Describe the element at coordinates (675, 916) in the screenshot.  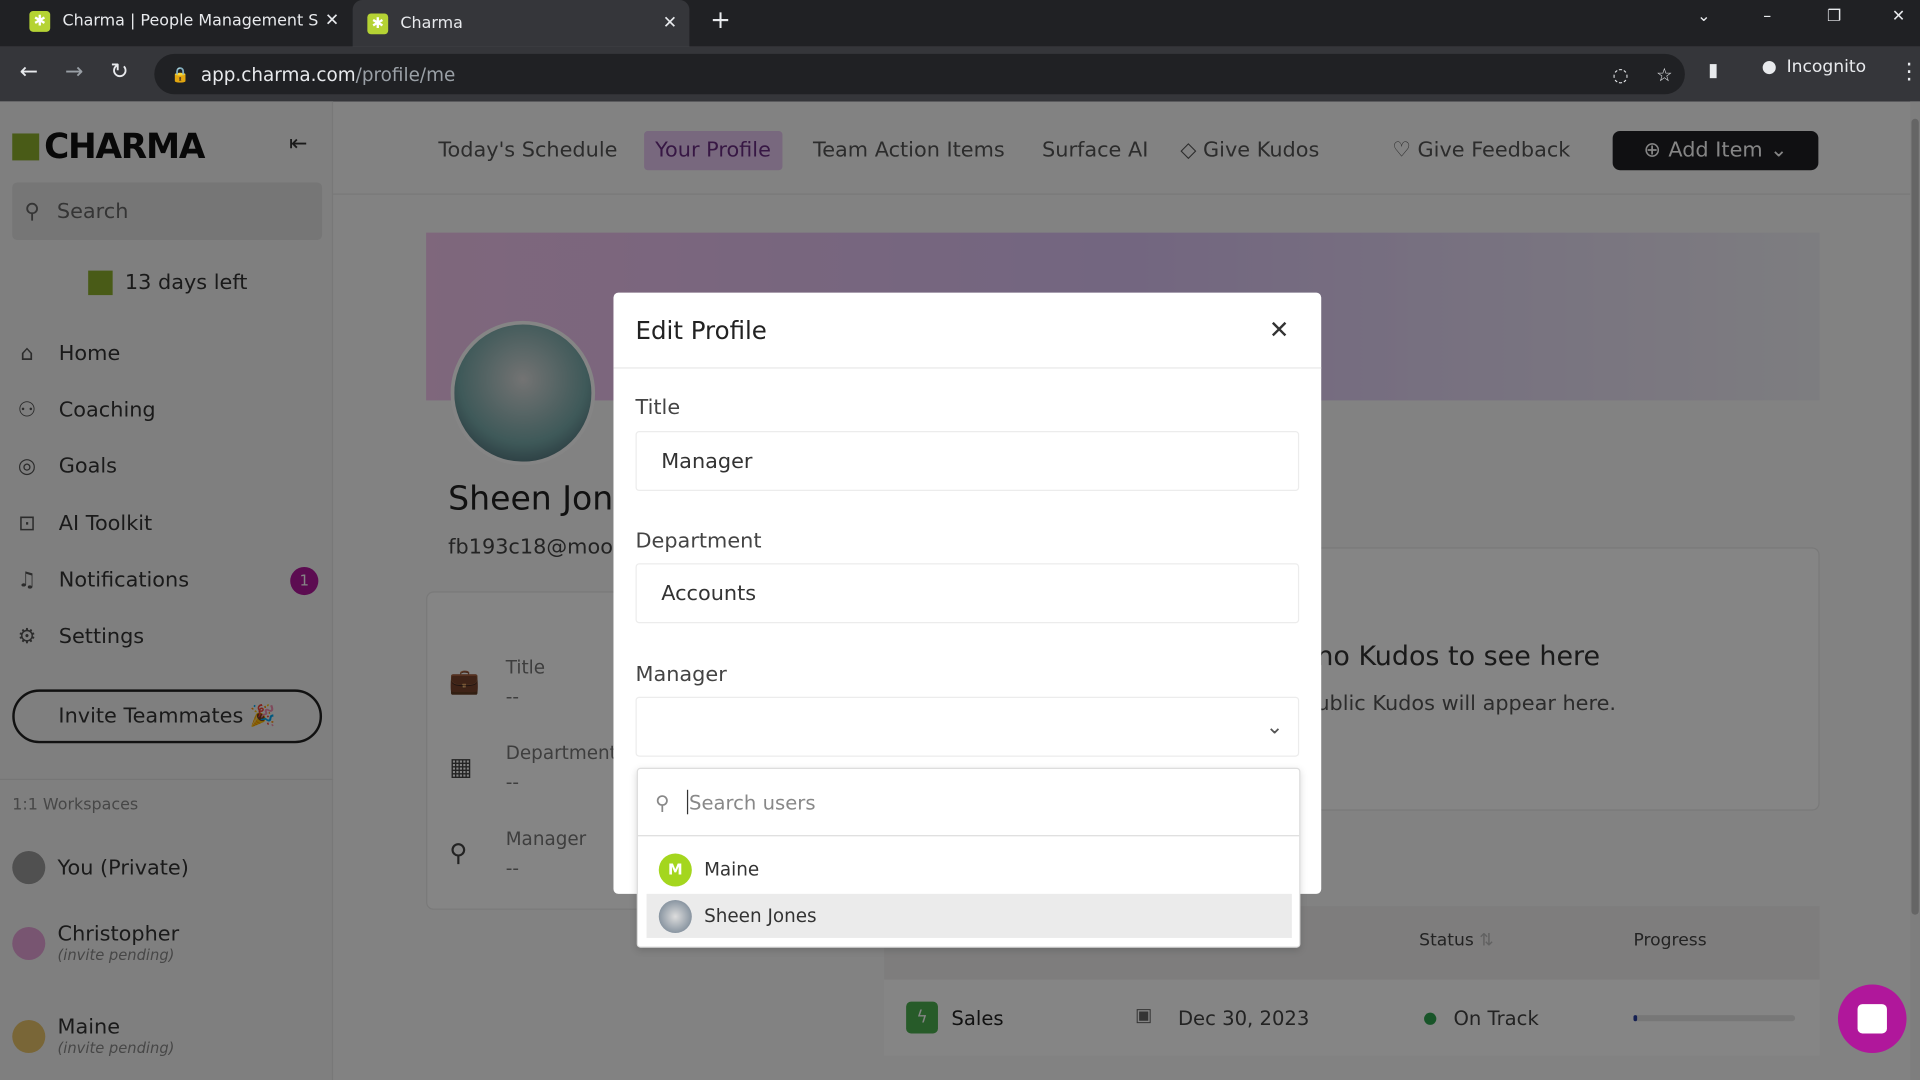
I see `avatar` at that location.